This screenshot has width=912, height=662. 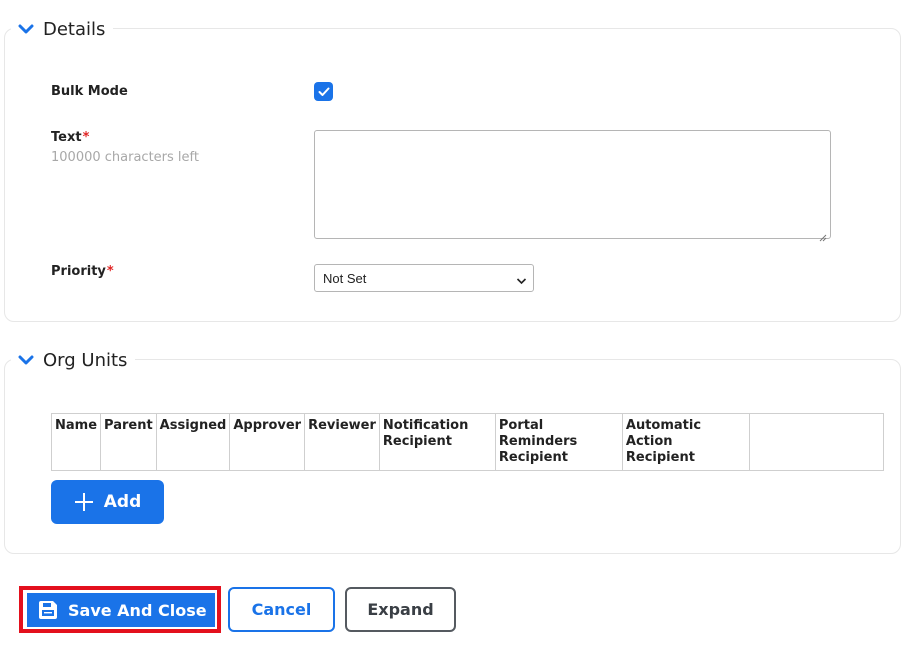 What do you see at coordinates (345, 278) in the screenshot?
I see `priority-select-value: Not Set` at bounding box center [345, 278].